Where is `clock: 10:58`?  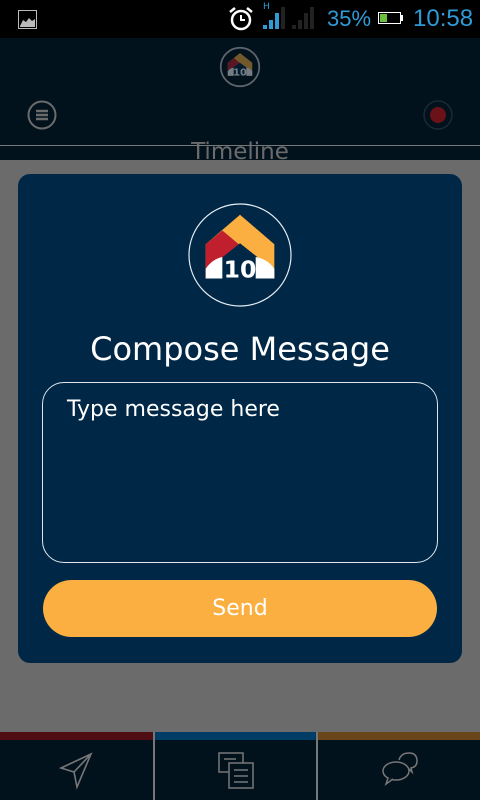 clock: 10:58 is located at coordinates (443, 18).